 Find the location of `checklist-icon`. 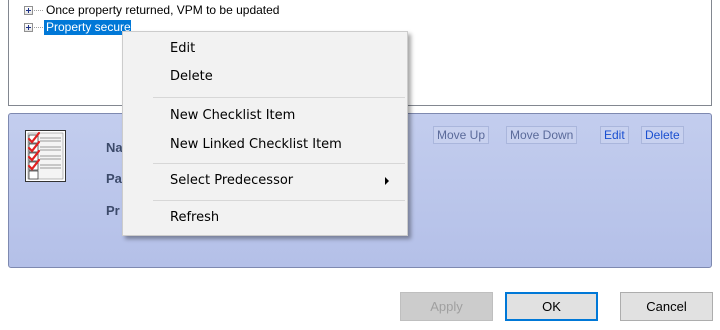

checklist-icon is located at coordinates (45, 156).